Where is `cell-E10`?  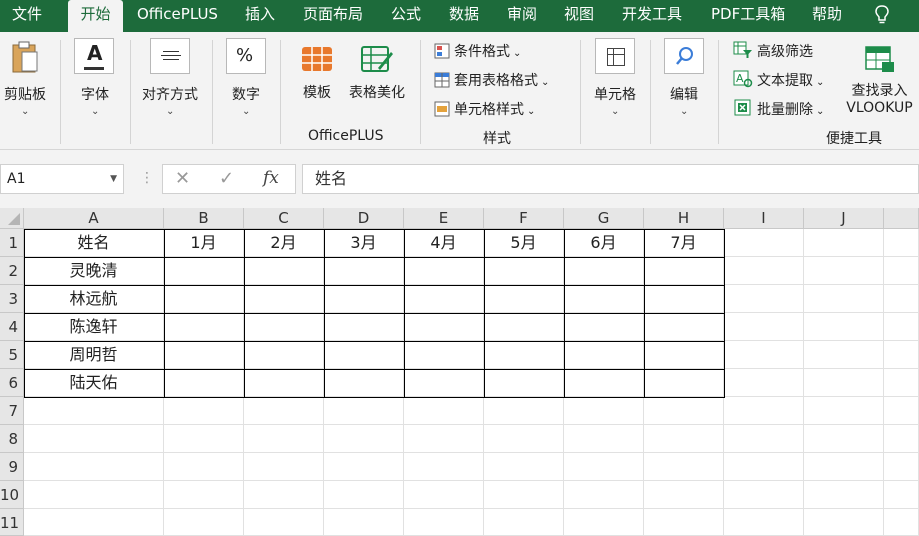 cell-E10 is located at coordinates (444, 495).